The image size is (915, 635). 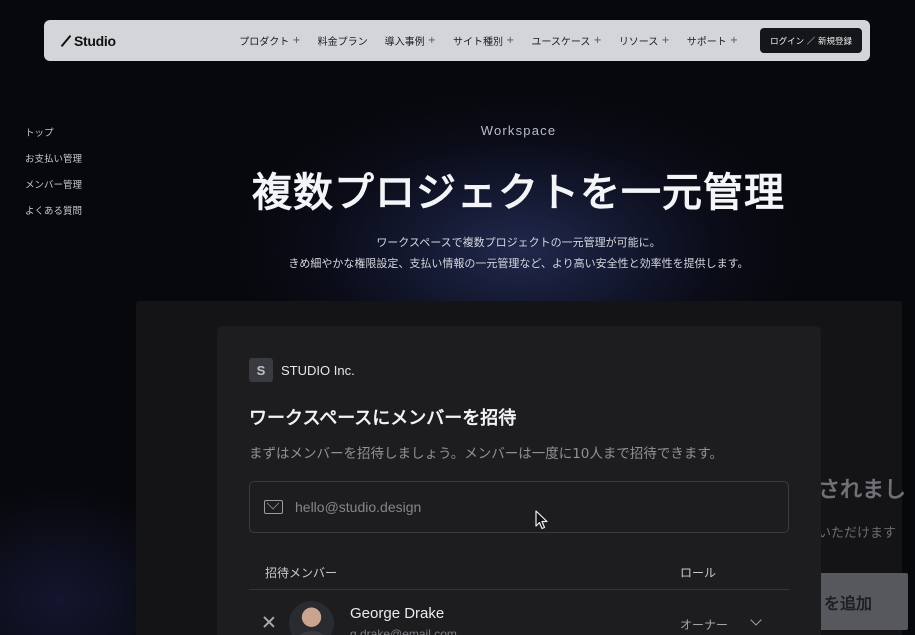 I want to click on hero-headline: 複数プロジェクトを一元管理, so click(x=518, y=193).